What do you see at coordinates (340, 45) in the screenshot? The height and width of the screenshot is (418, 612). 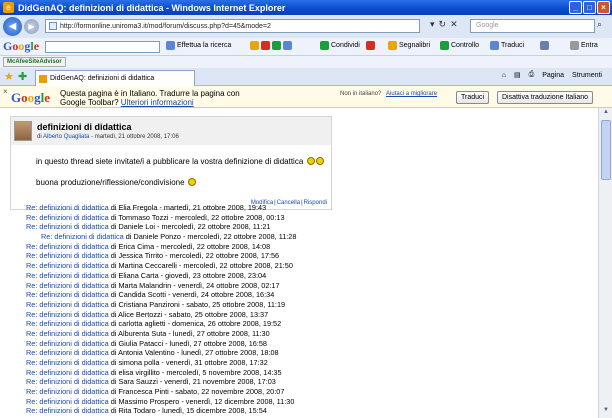 I see `share-button: Condividi` at bounding box center [340, 45].